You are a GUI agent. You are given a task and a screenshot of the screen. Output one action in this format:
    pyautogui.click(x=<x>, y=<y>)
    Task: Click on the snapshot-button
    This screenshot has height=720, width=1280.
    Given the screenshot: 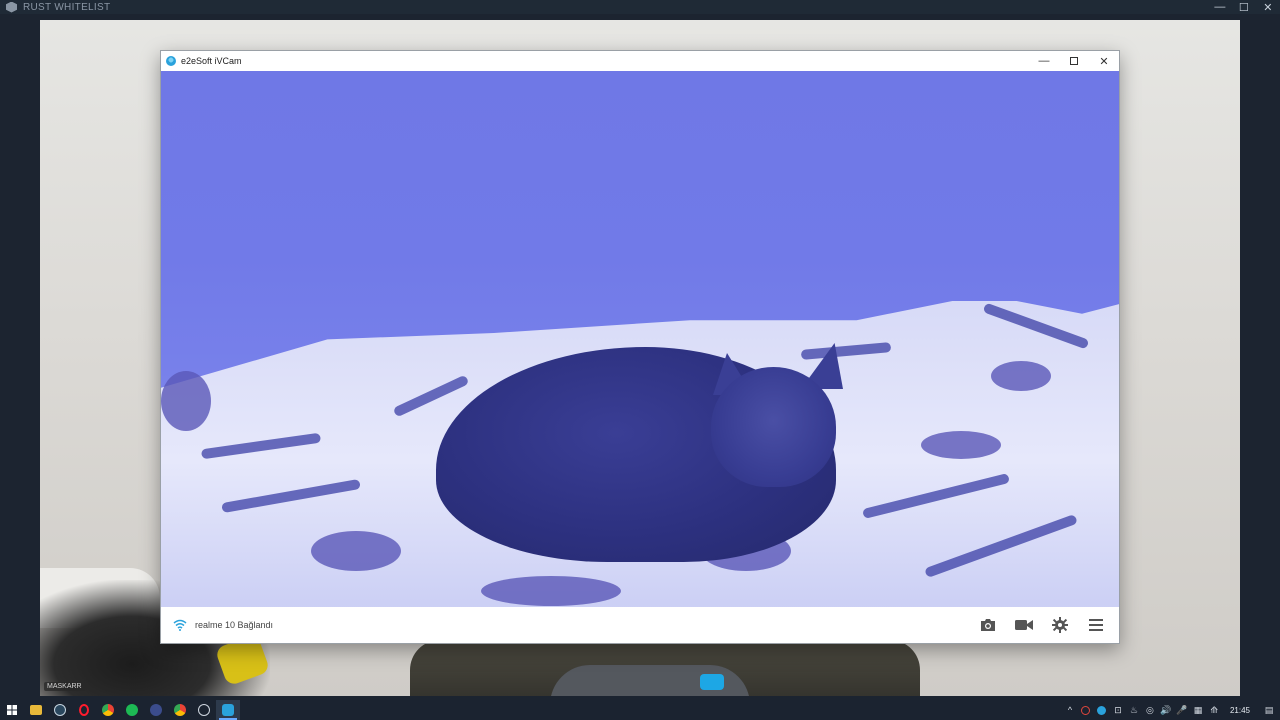 What is the action you would take?
    pyautogui.click(x=988, y=625)
    